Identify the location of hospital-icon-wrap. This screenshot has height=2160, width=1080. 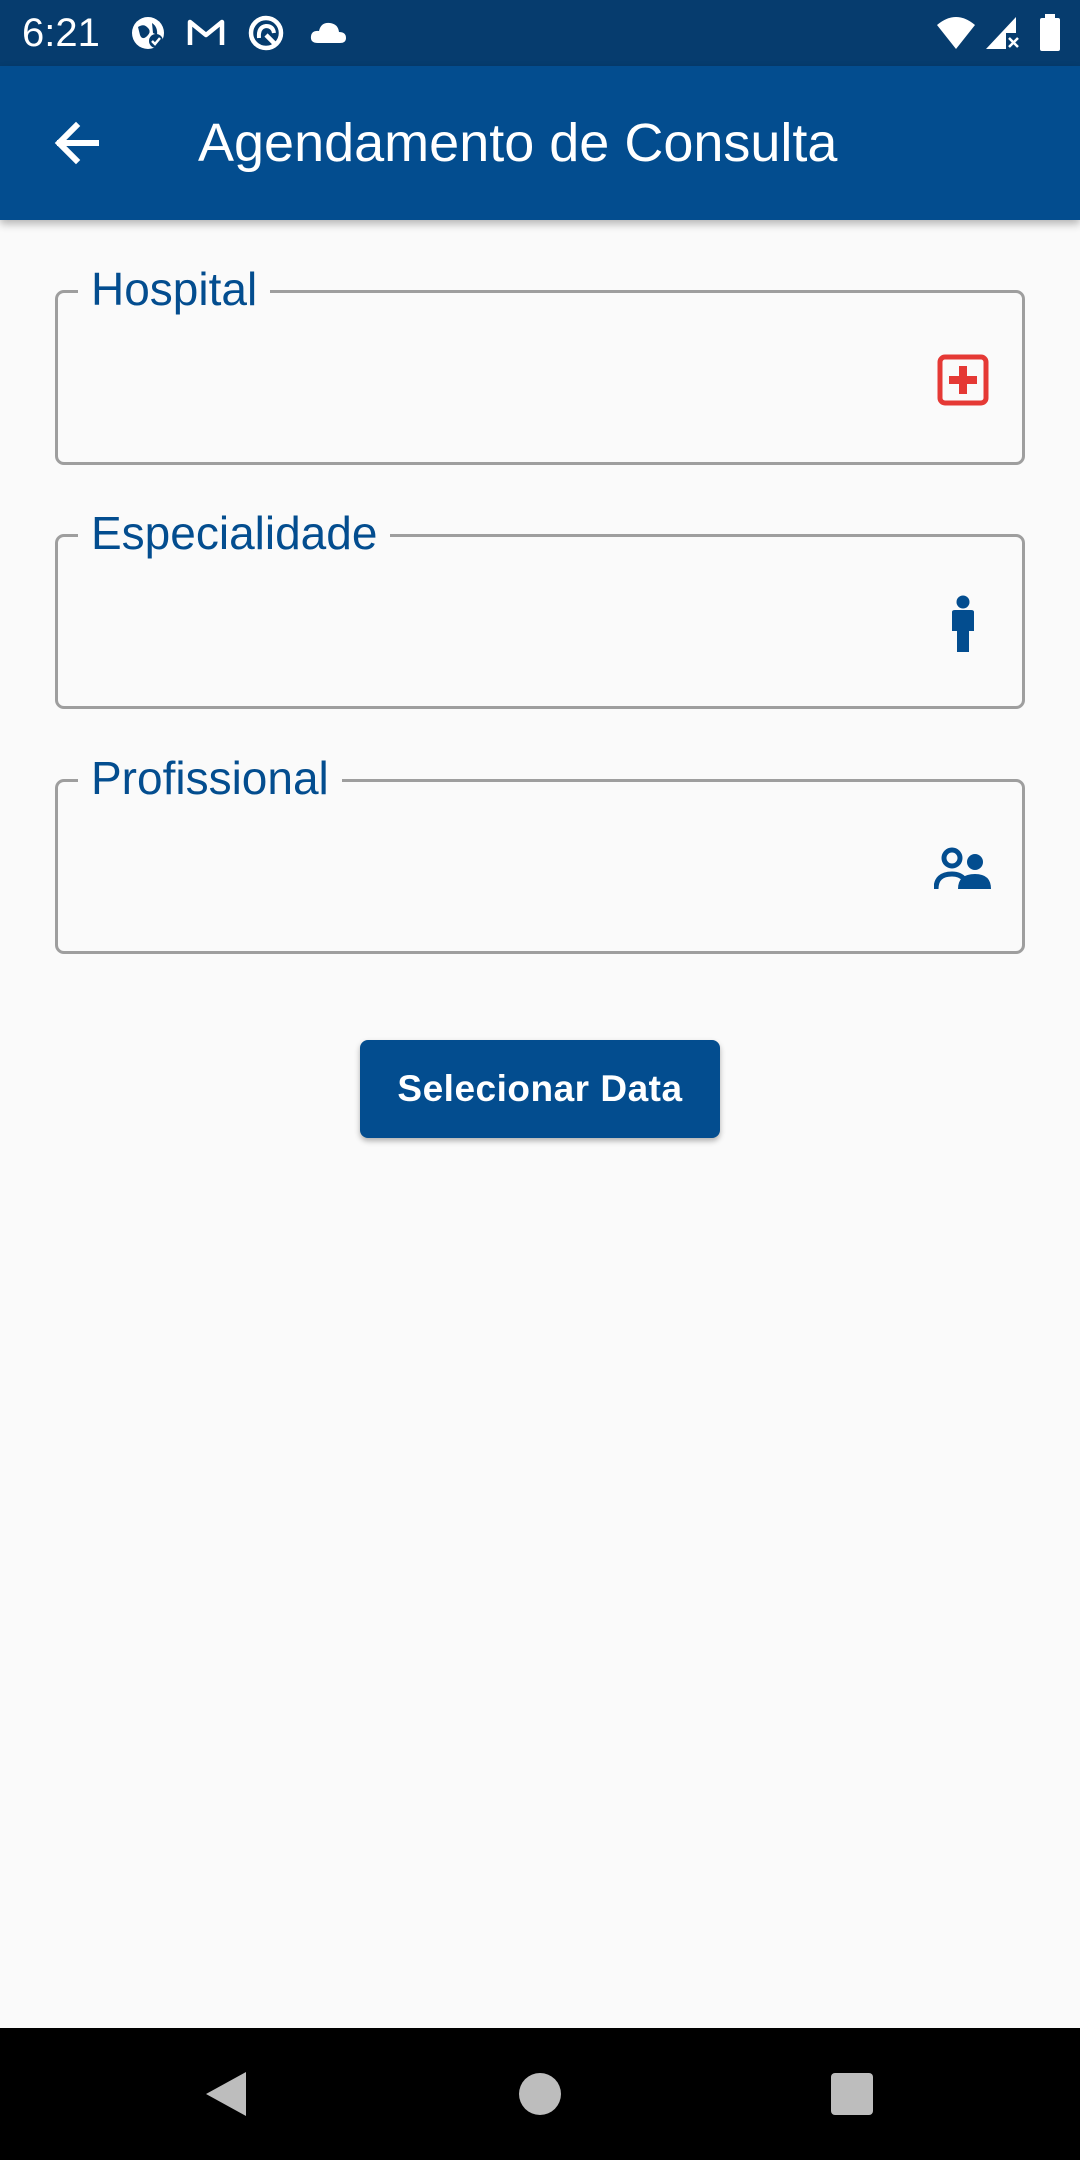
(963, 380).